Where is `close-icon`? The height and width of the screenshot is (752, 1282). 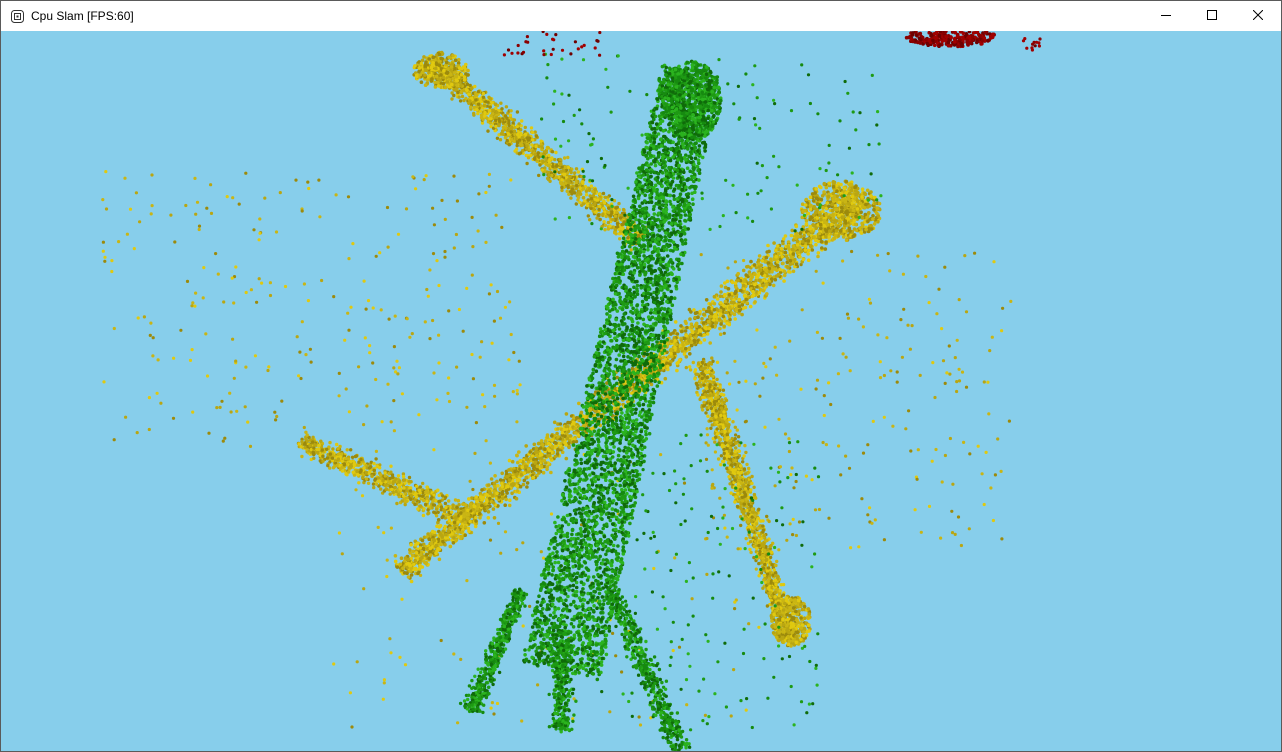
close-icon is located at coordinates (1258, 16).